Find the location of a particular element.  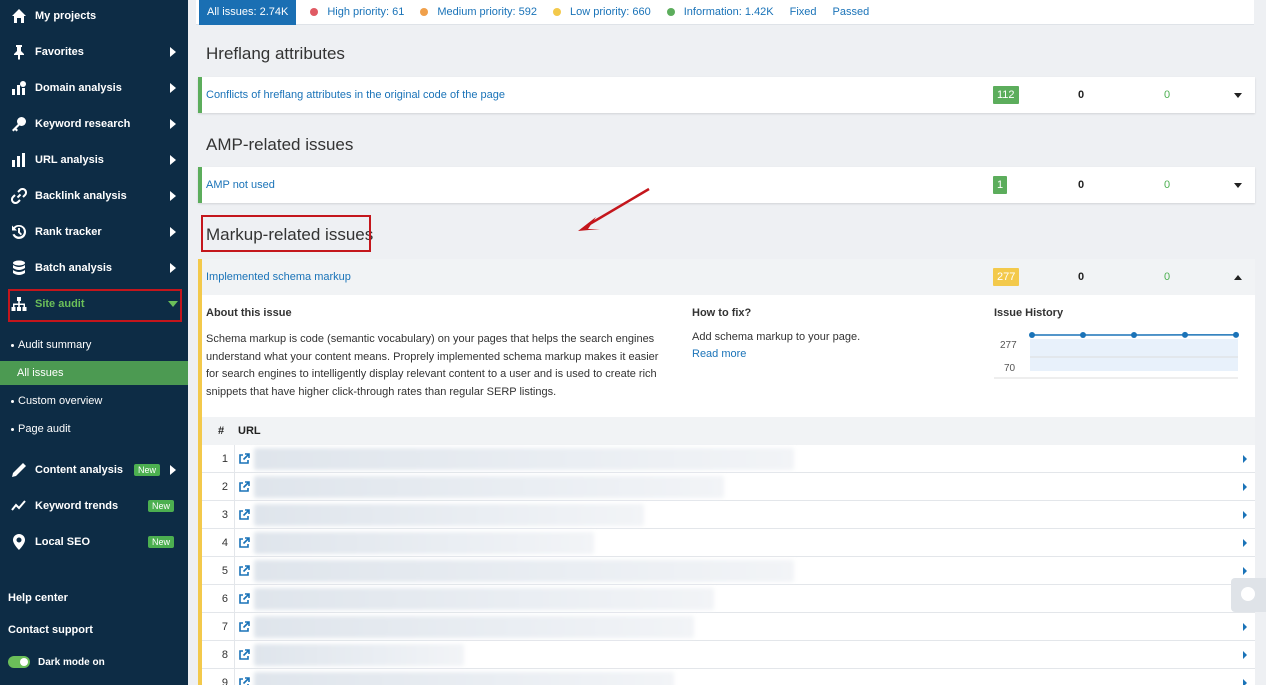

low-priority-dot is located at coordinates (557, 12).